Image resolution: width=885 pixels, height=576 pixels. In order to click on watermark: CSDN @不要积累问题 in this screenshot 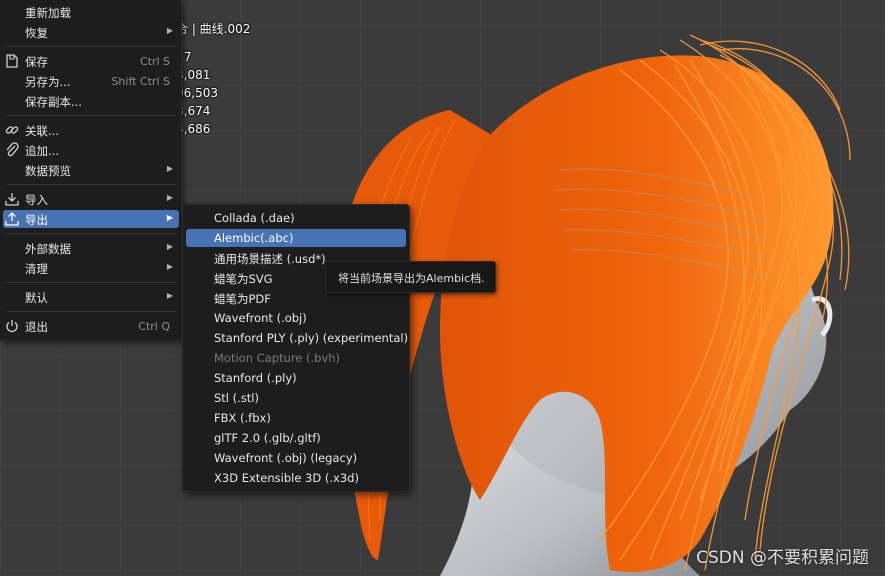, I will do `click(782, 558)`.